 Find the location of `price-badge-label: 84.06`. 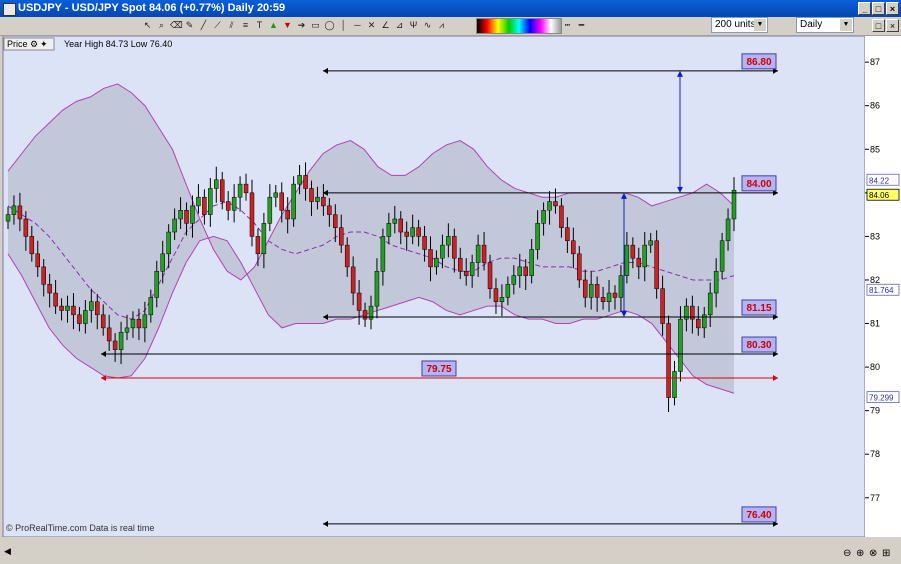

price-badge-label: 84.06 is located at coordinates (879, 195).